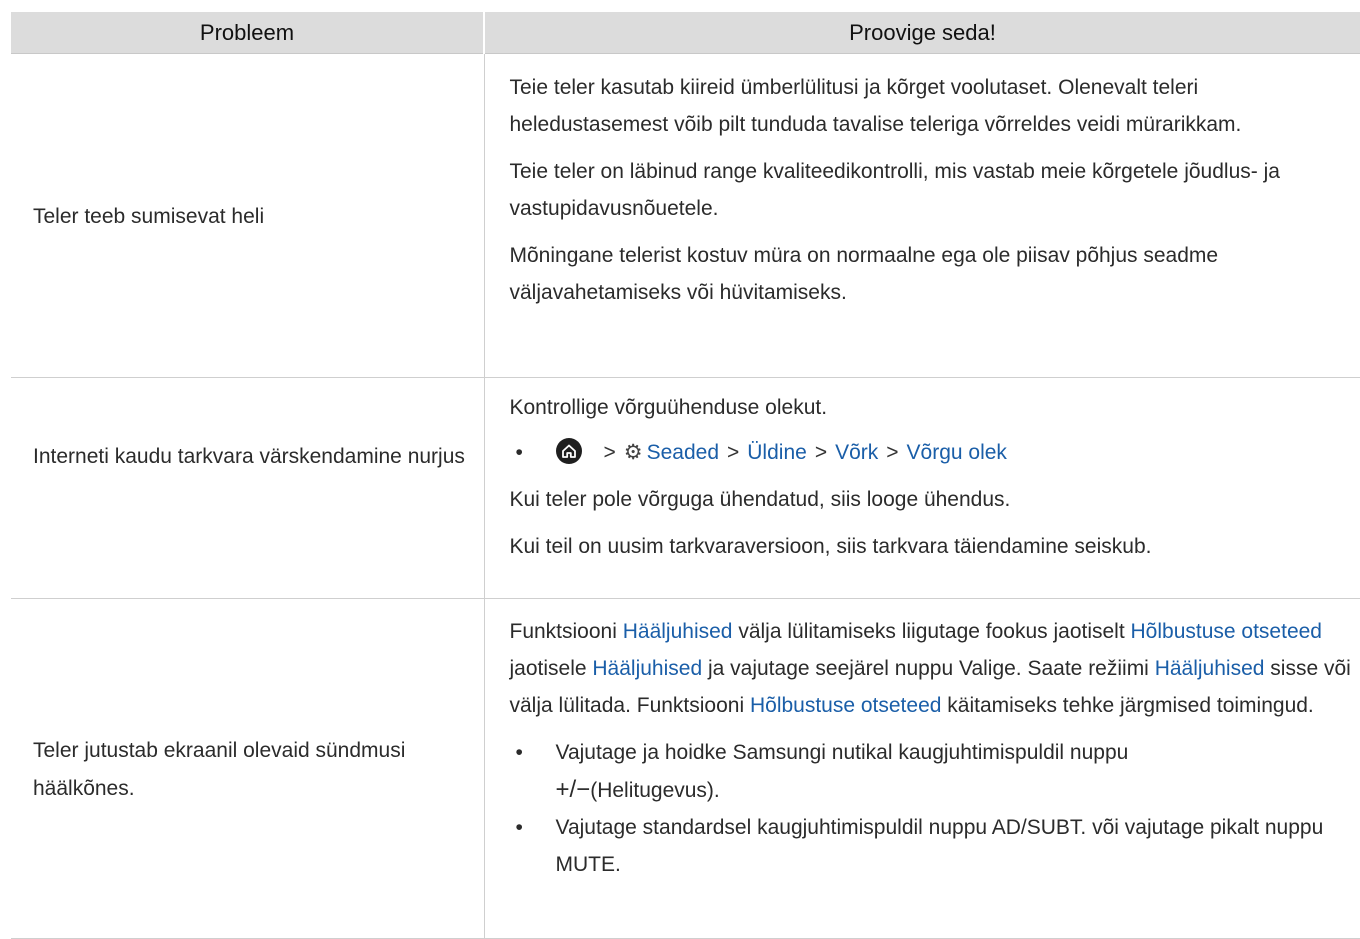  I want to click on problem-cell: Teler teeb sumisevat heli, so click(248, 215).